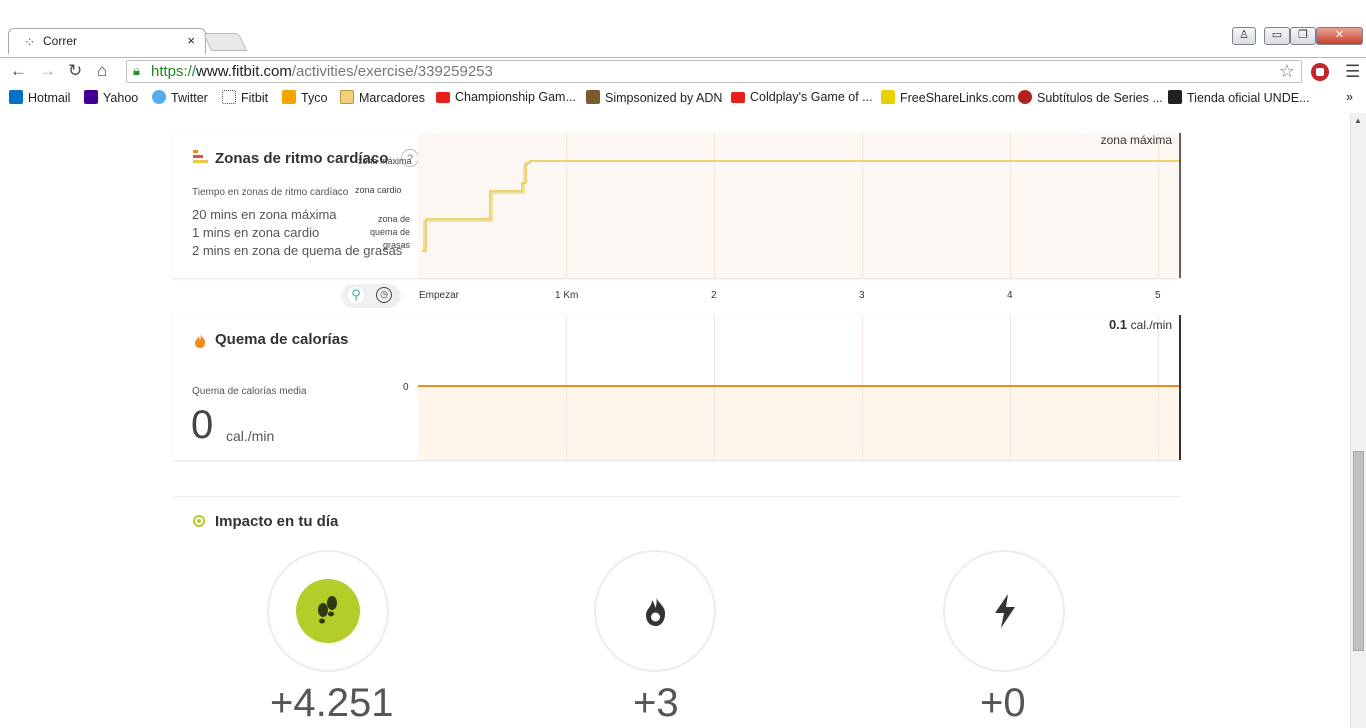 The height and width of the screenshot is (728, 1366). I want to click on bookmark-yahoo: Yahoo, so click(111, 97).